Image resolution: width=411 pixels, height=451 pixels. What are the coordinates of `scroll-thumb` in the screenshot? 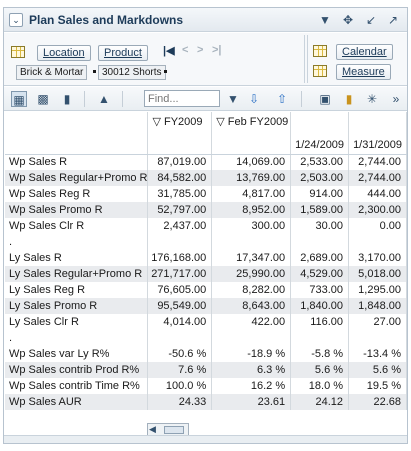 It's located at (174, 430).